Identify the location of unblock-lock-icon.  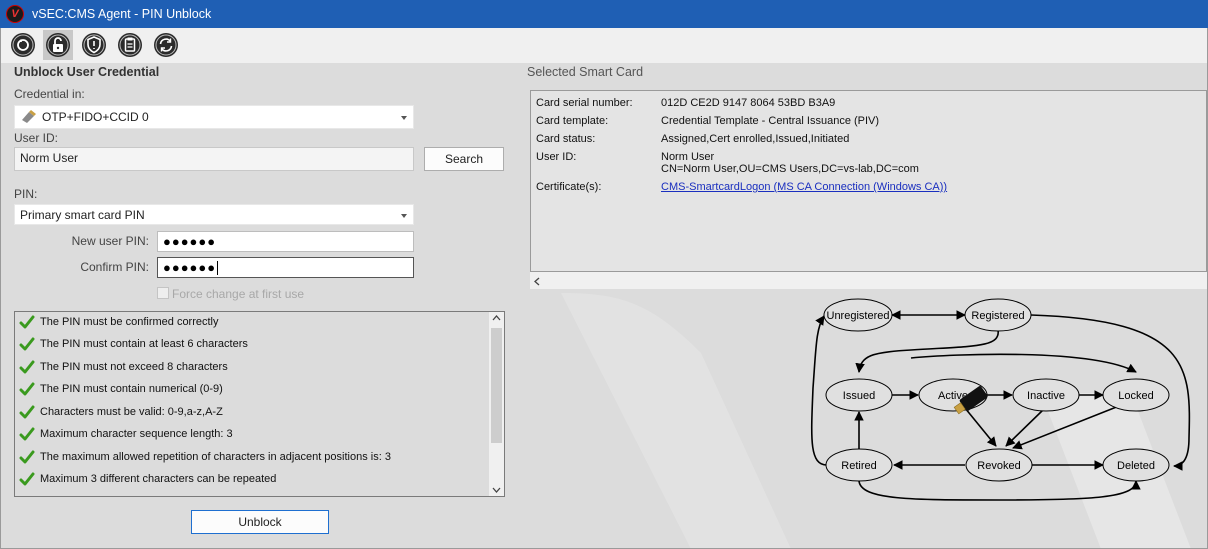
(58, 45).